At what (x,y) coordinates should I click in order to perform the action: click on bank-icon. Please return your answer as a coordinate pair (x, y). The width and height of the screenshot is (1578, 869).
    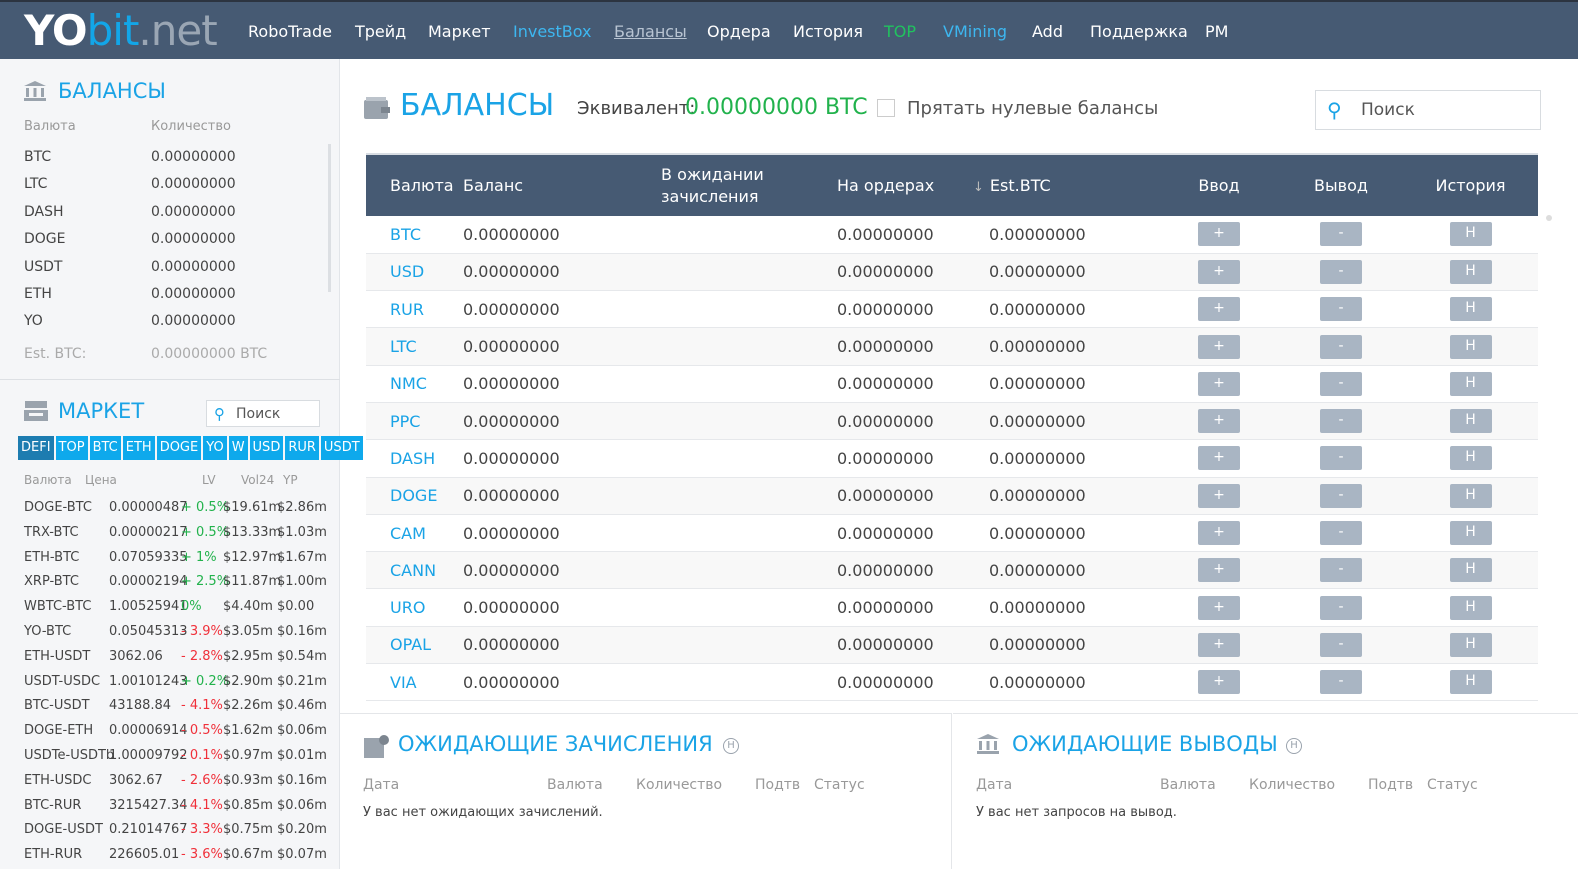
    Looking at the image, I should click on (988, 744).